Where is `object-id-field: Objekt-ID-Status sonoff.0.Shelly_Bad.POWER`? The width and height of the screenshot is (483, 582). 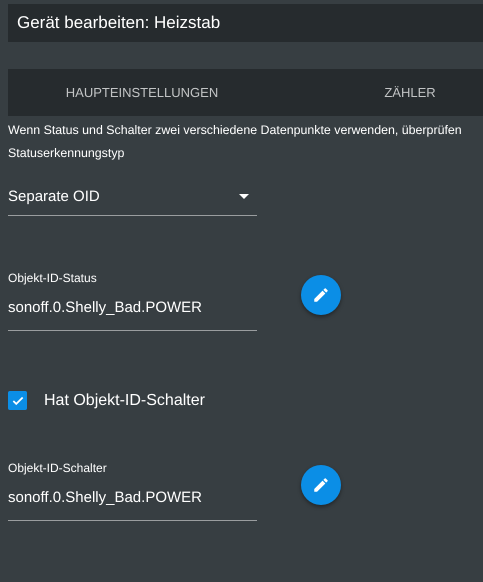 object-id-field: Objekt-ID-Status sonoff.0.Shelly_Bad.POWER is located at coordinates (132, 300).